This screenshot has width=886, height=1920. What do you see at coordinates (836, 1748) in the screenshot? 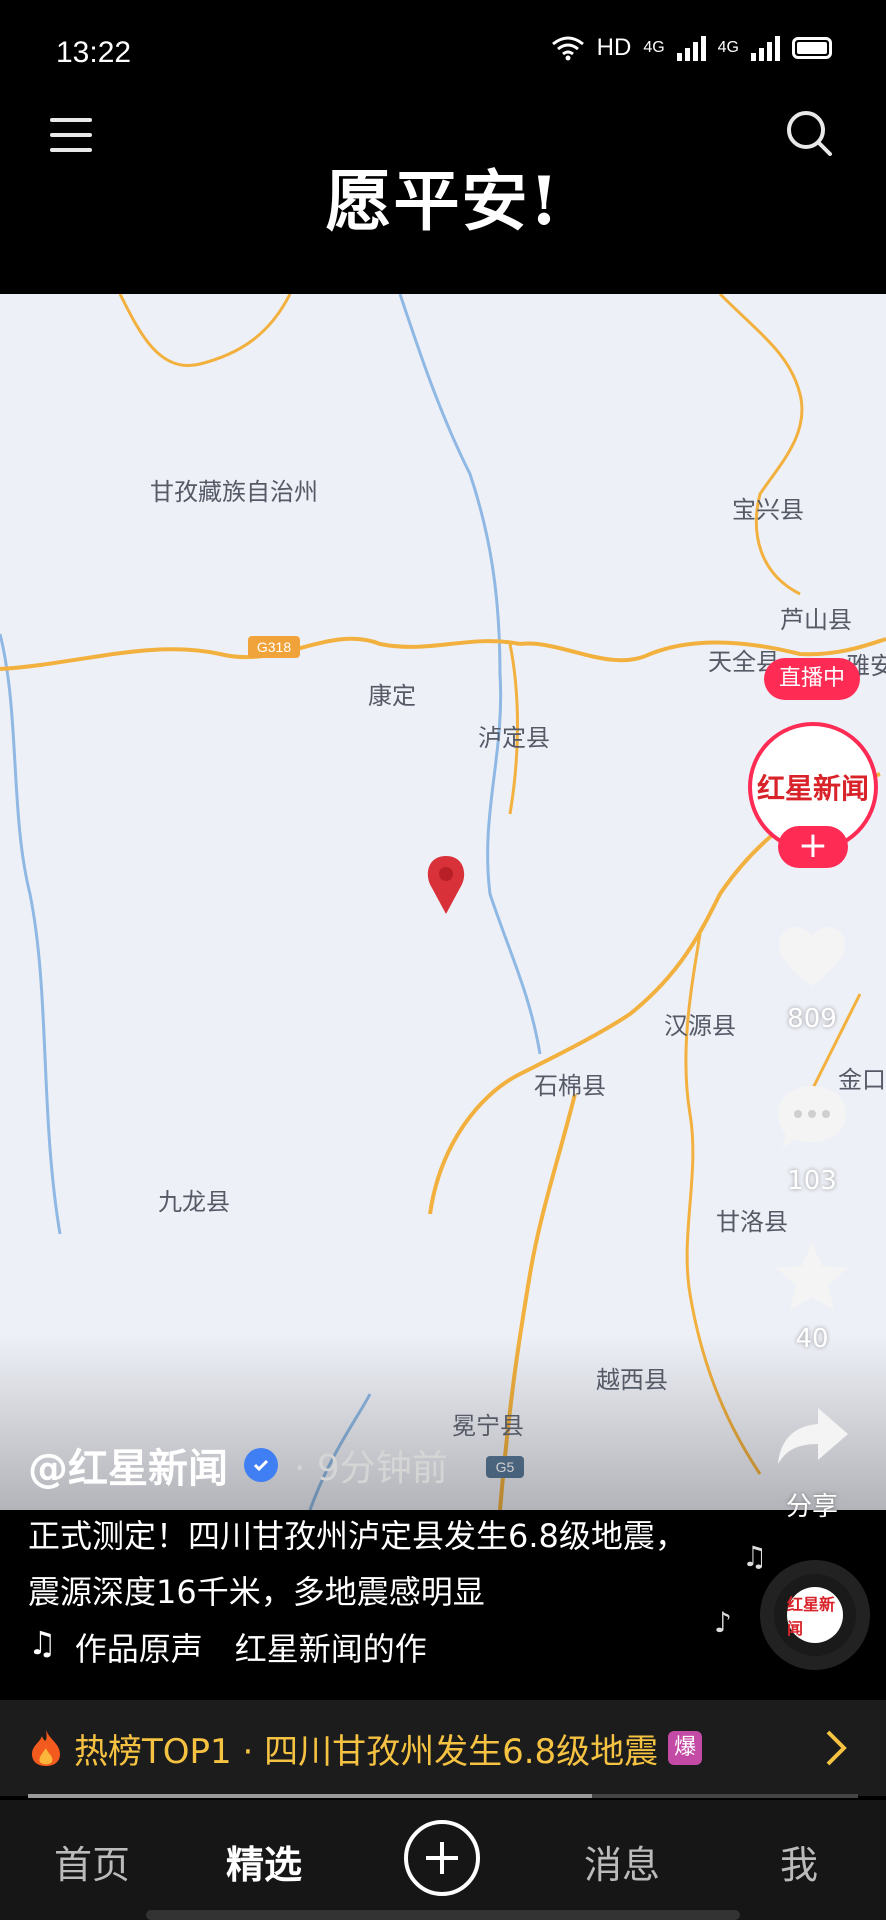
I see `chevron-right-icon` at bounding box center [836, 1748].